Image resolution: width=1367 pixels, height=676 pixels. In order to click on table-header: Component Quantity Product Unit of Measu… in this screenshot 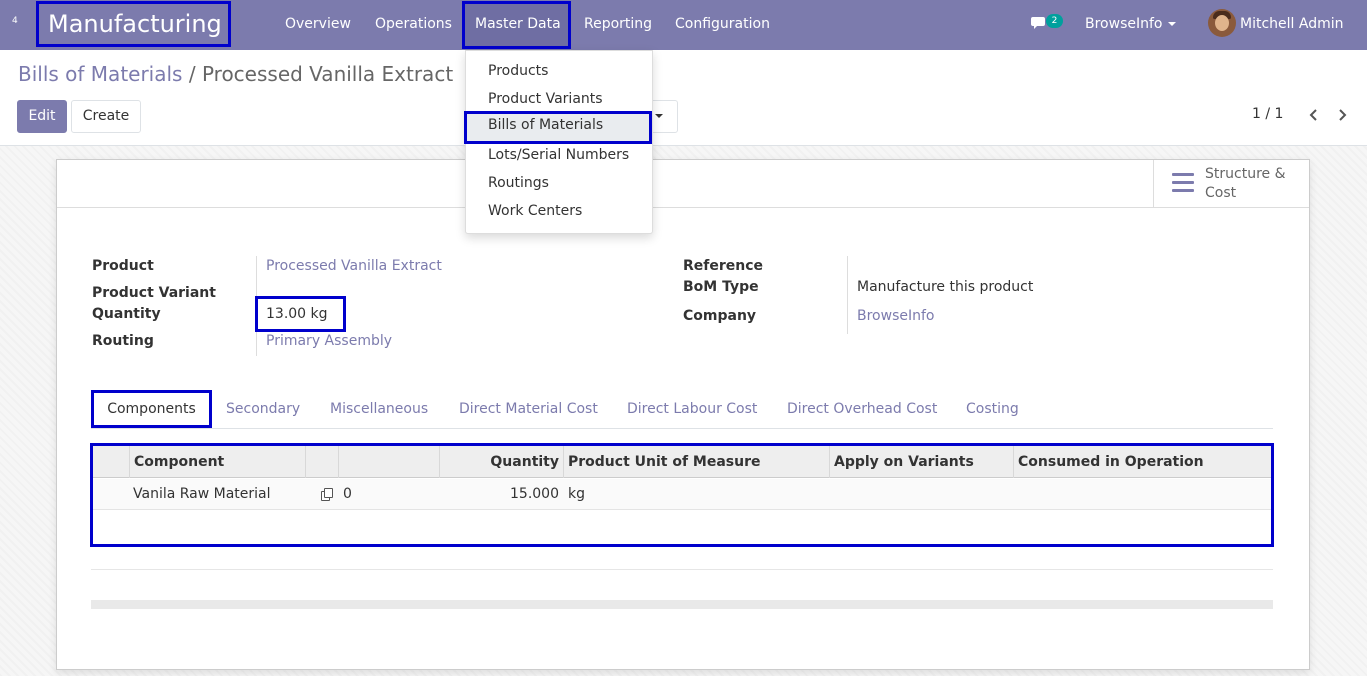, I will do `click(682, 462)`.